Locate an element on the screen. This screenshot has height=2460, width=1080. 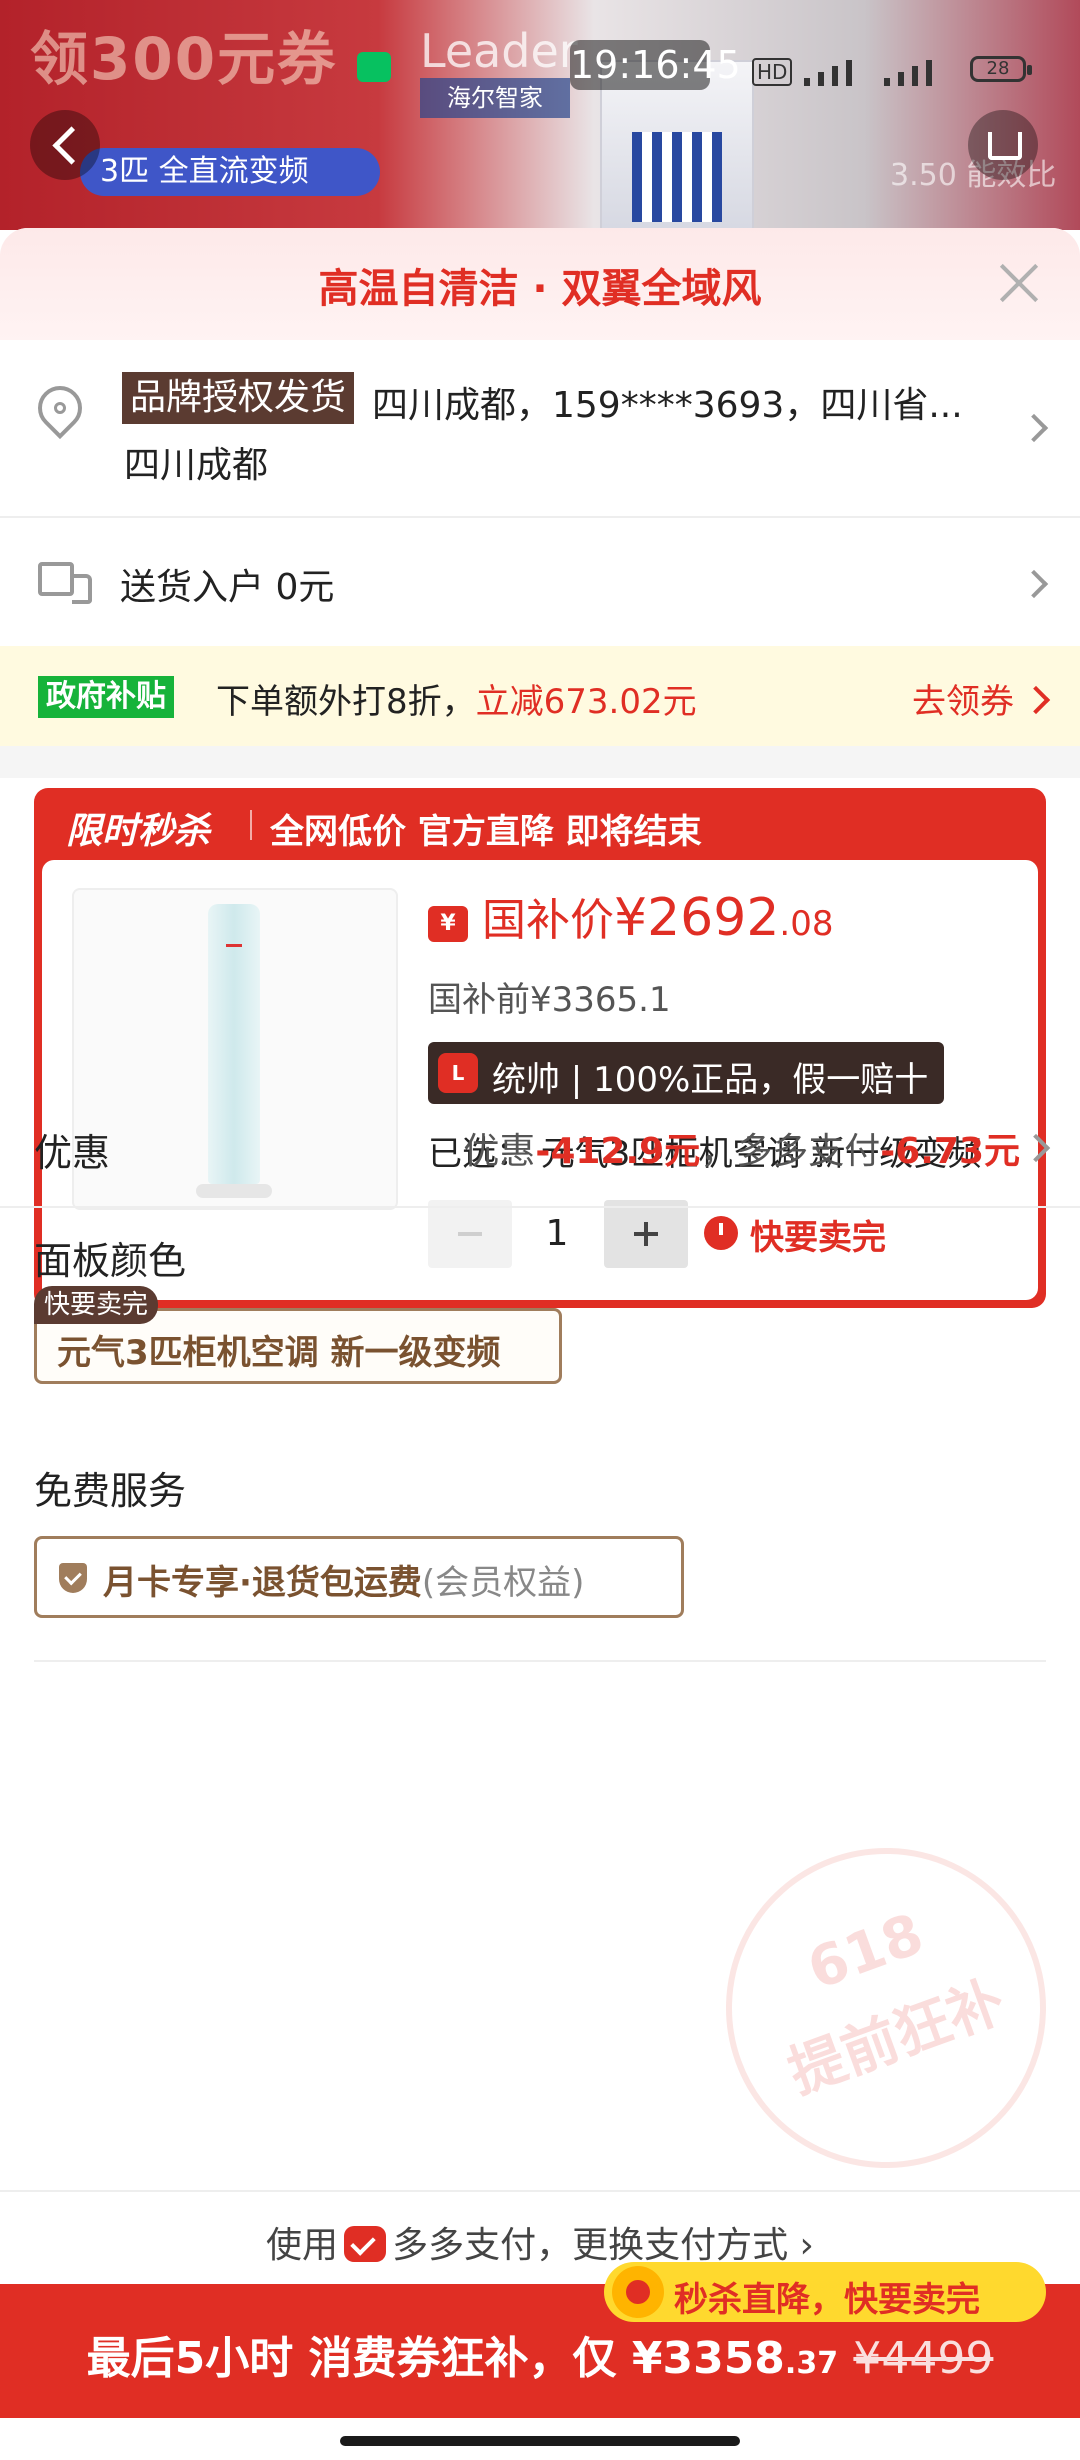
flash-sale-title: 限时秒杀 is located at coordinates (138, 831).